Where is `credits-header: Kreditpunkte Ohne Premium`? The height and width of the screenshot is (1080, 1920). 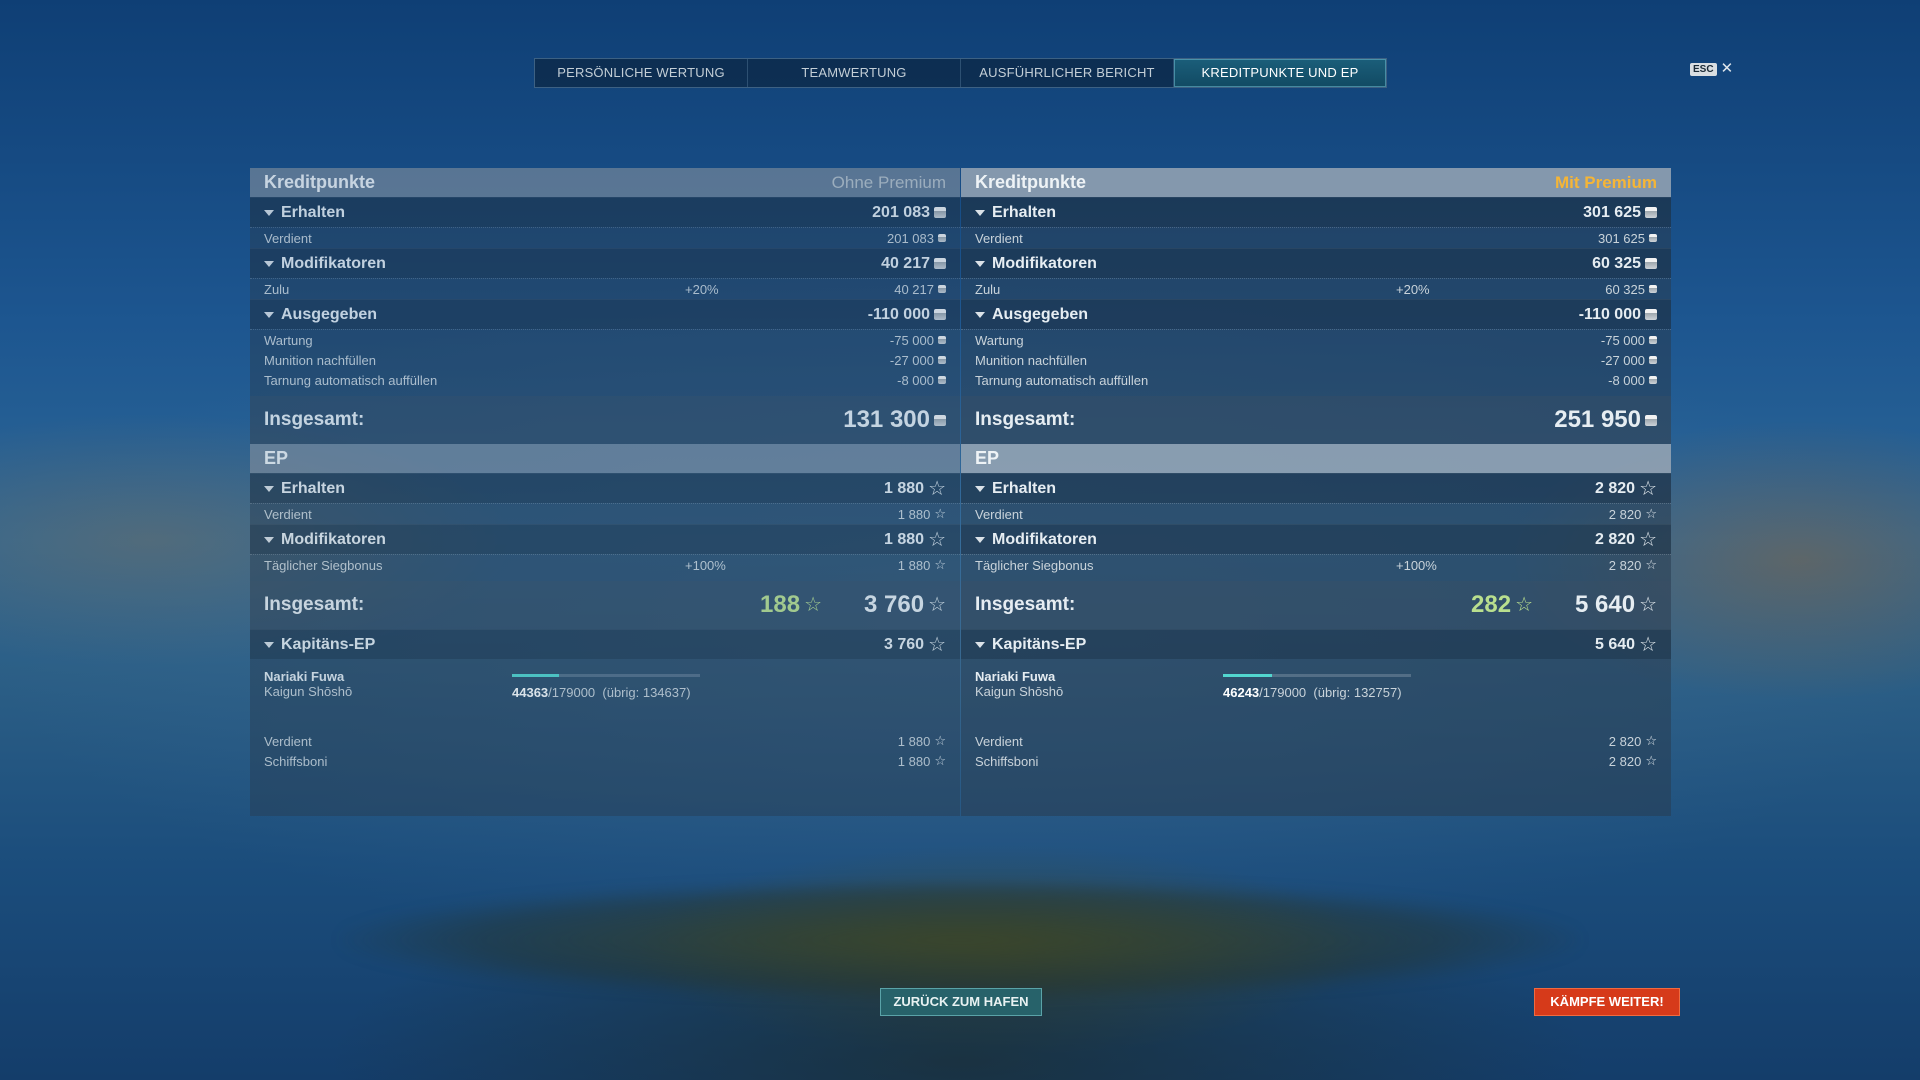
credits-header: Kreditpunkte Ohne Premium is located at coordinates (605, 182).